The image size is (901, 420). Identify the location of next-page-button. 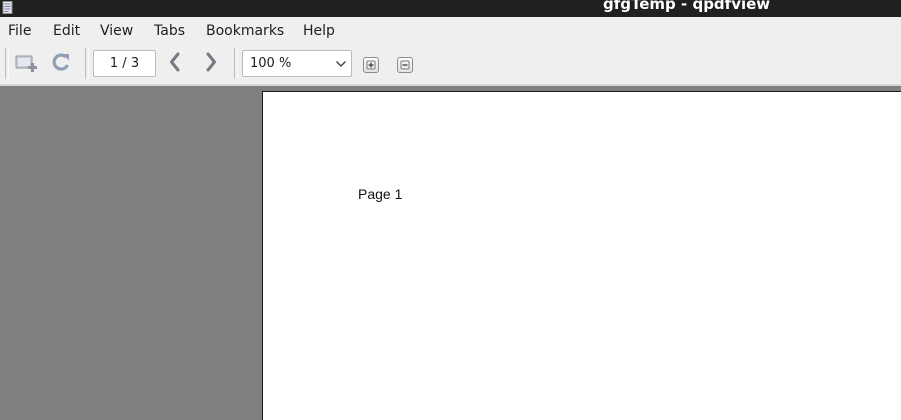
(211, 64).